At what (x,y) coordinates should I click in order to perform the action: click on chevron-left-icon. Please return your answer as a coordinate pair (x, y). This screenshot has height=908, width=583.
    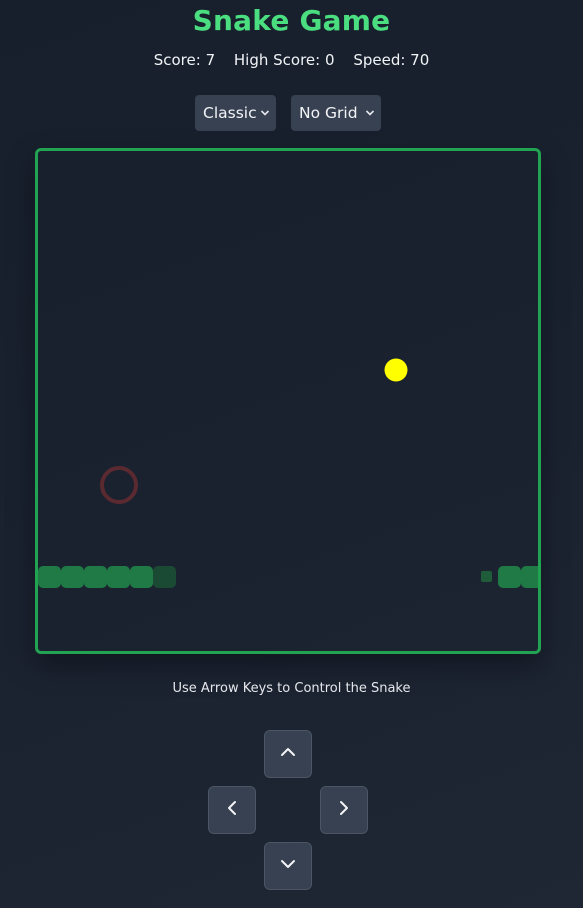
    Looking at the image, I should click on (232, 810).